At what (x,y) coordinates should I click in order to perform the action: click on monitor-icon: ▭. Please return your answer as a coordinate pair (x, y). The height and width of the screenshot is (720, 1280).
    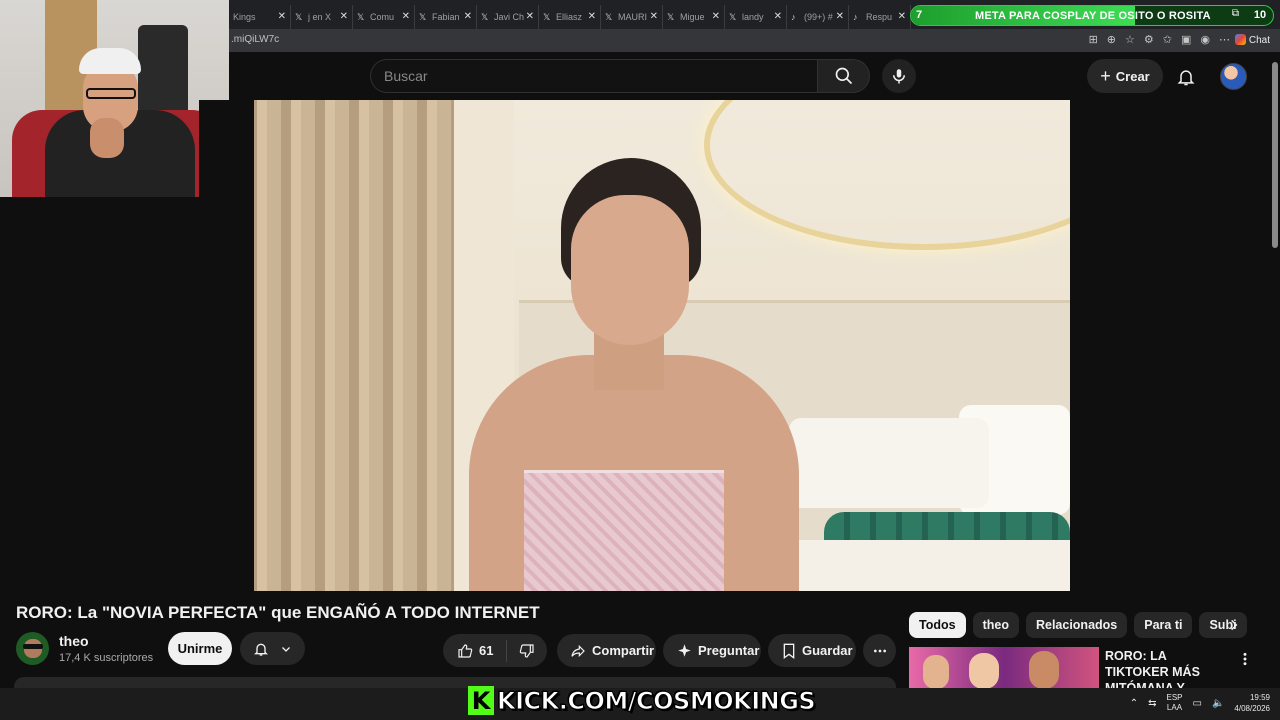
    Looking at the image, I should click on (1197, 703).